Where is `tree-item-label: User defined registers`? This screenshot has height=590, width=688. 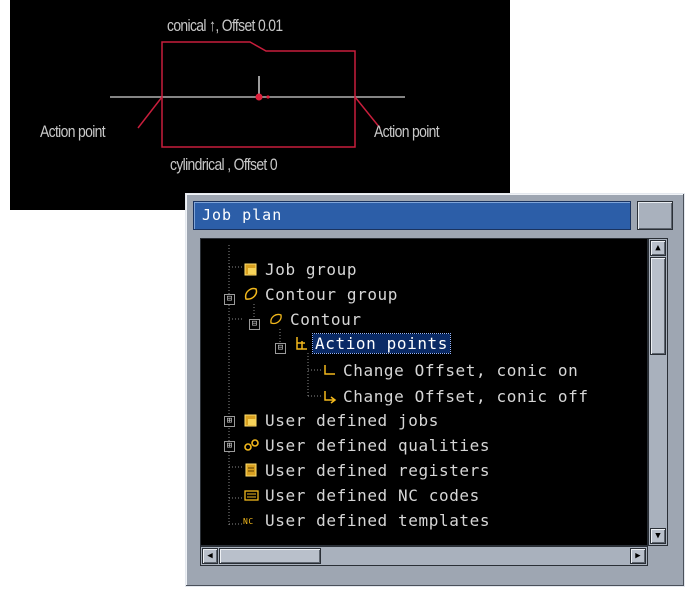
tree-item-label: User defined registers is located at coordinates (378, 470).